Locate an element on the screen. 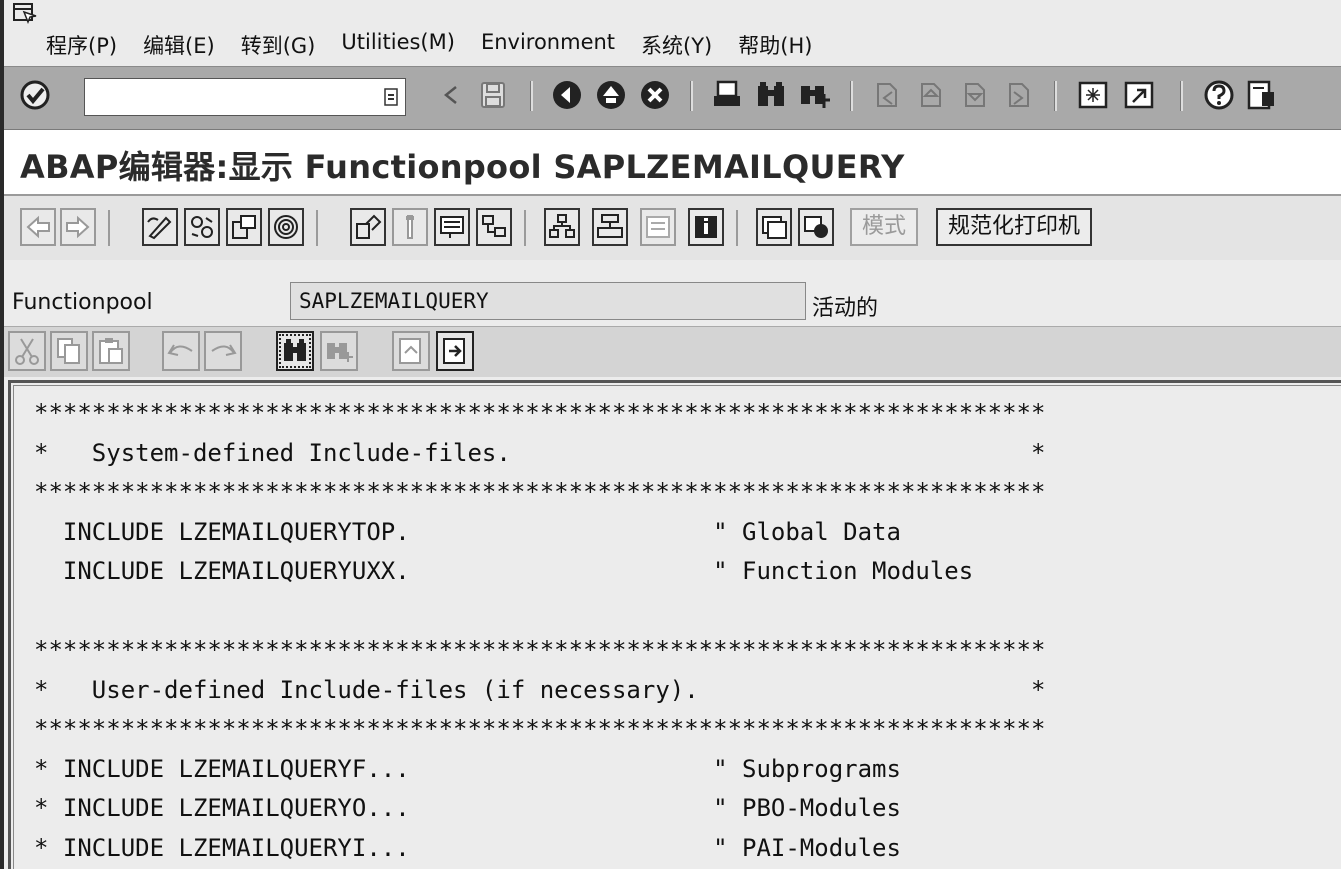 The height and width of the screenshot is (869, 1341). test-button is located at coordinates (452, 227).